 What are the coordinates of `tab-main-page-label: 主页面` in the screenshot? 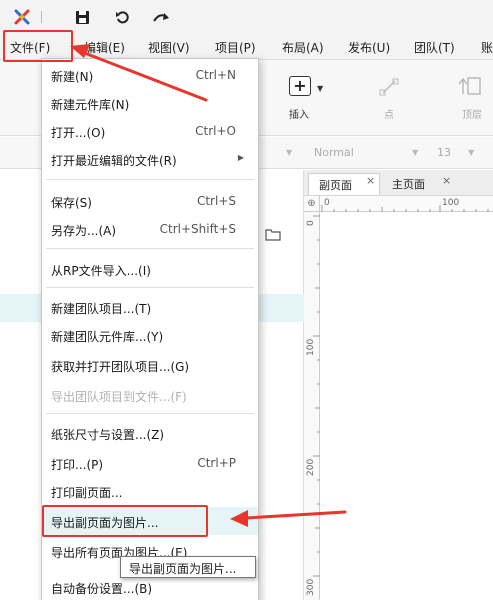 It's located at (408, 184).